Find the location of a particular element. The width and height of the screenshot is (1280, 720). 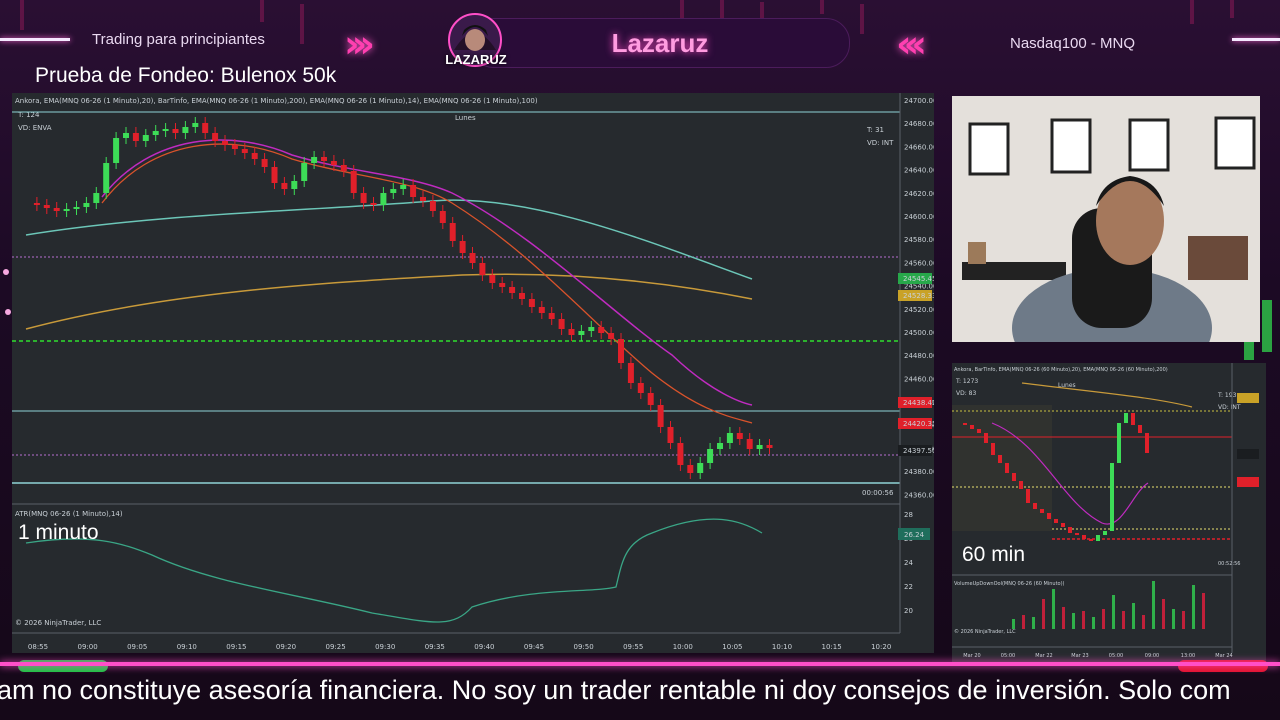

atr-tick: 20 is located at coordinates (908, 611).